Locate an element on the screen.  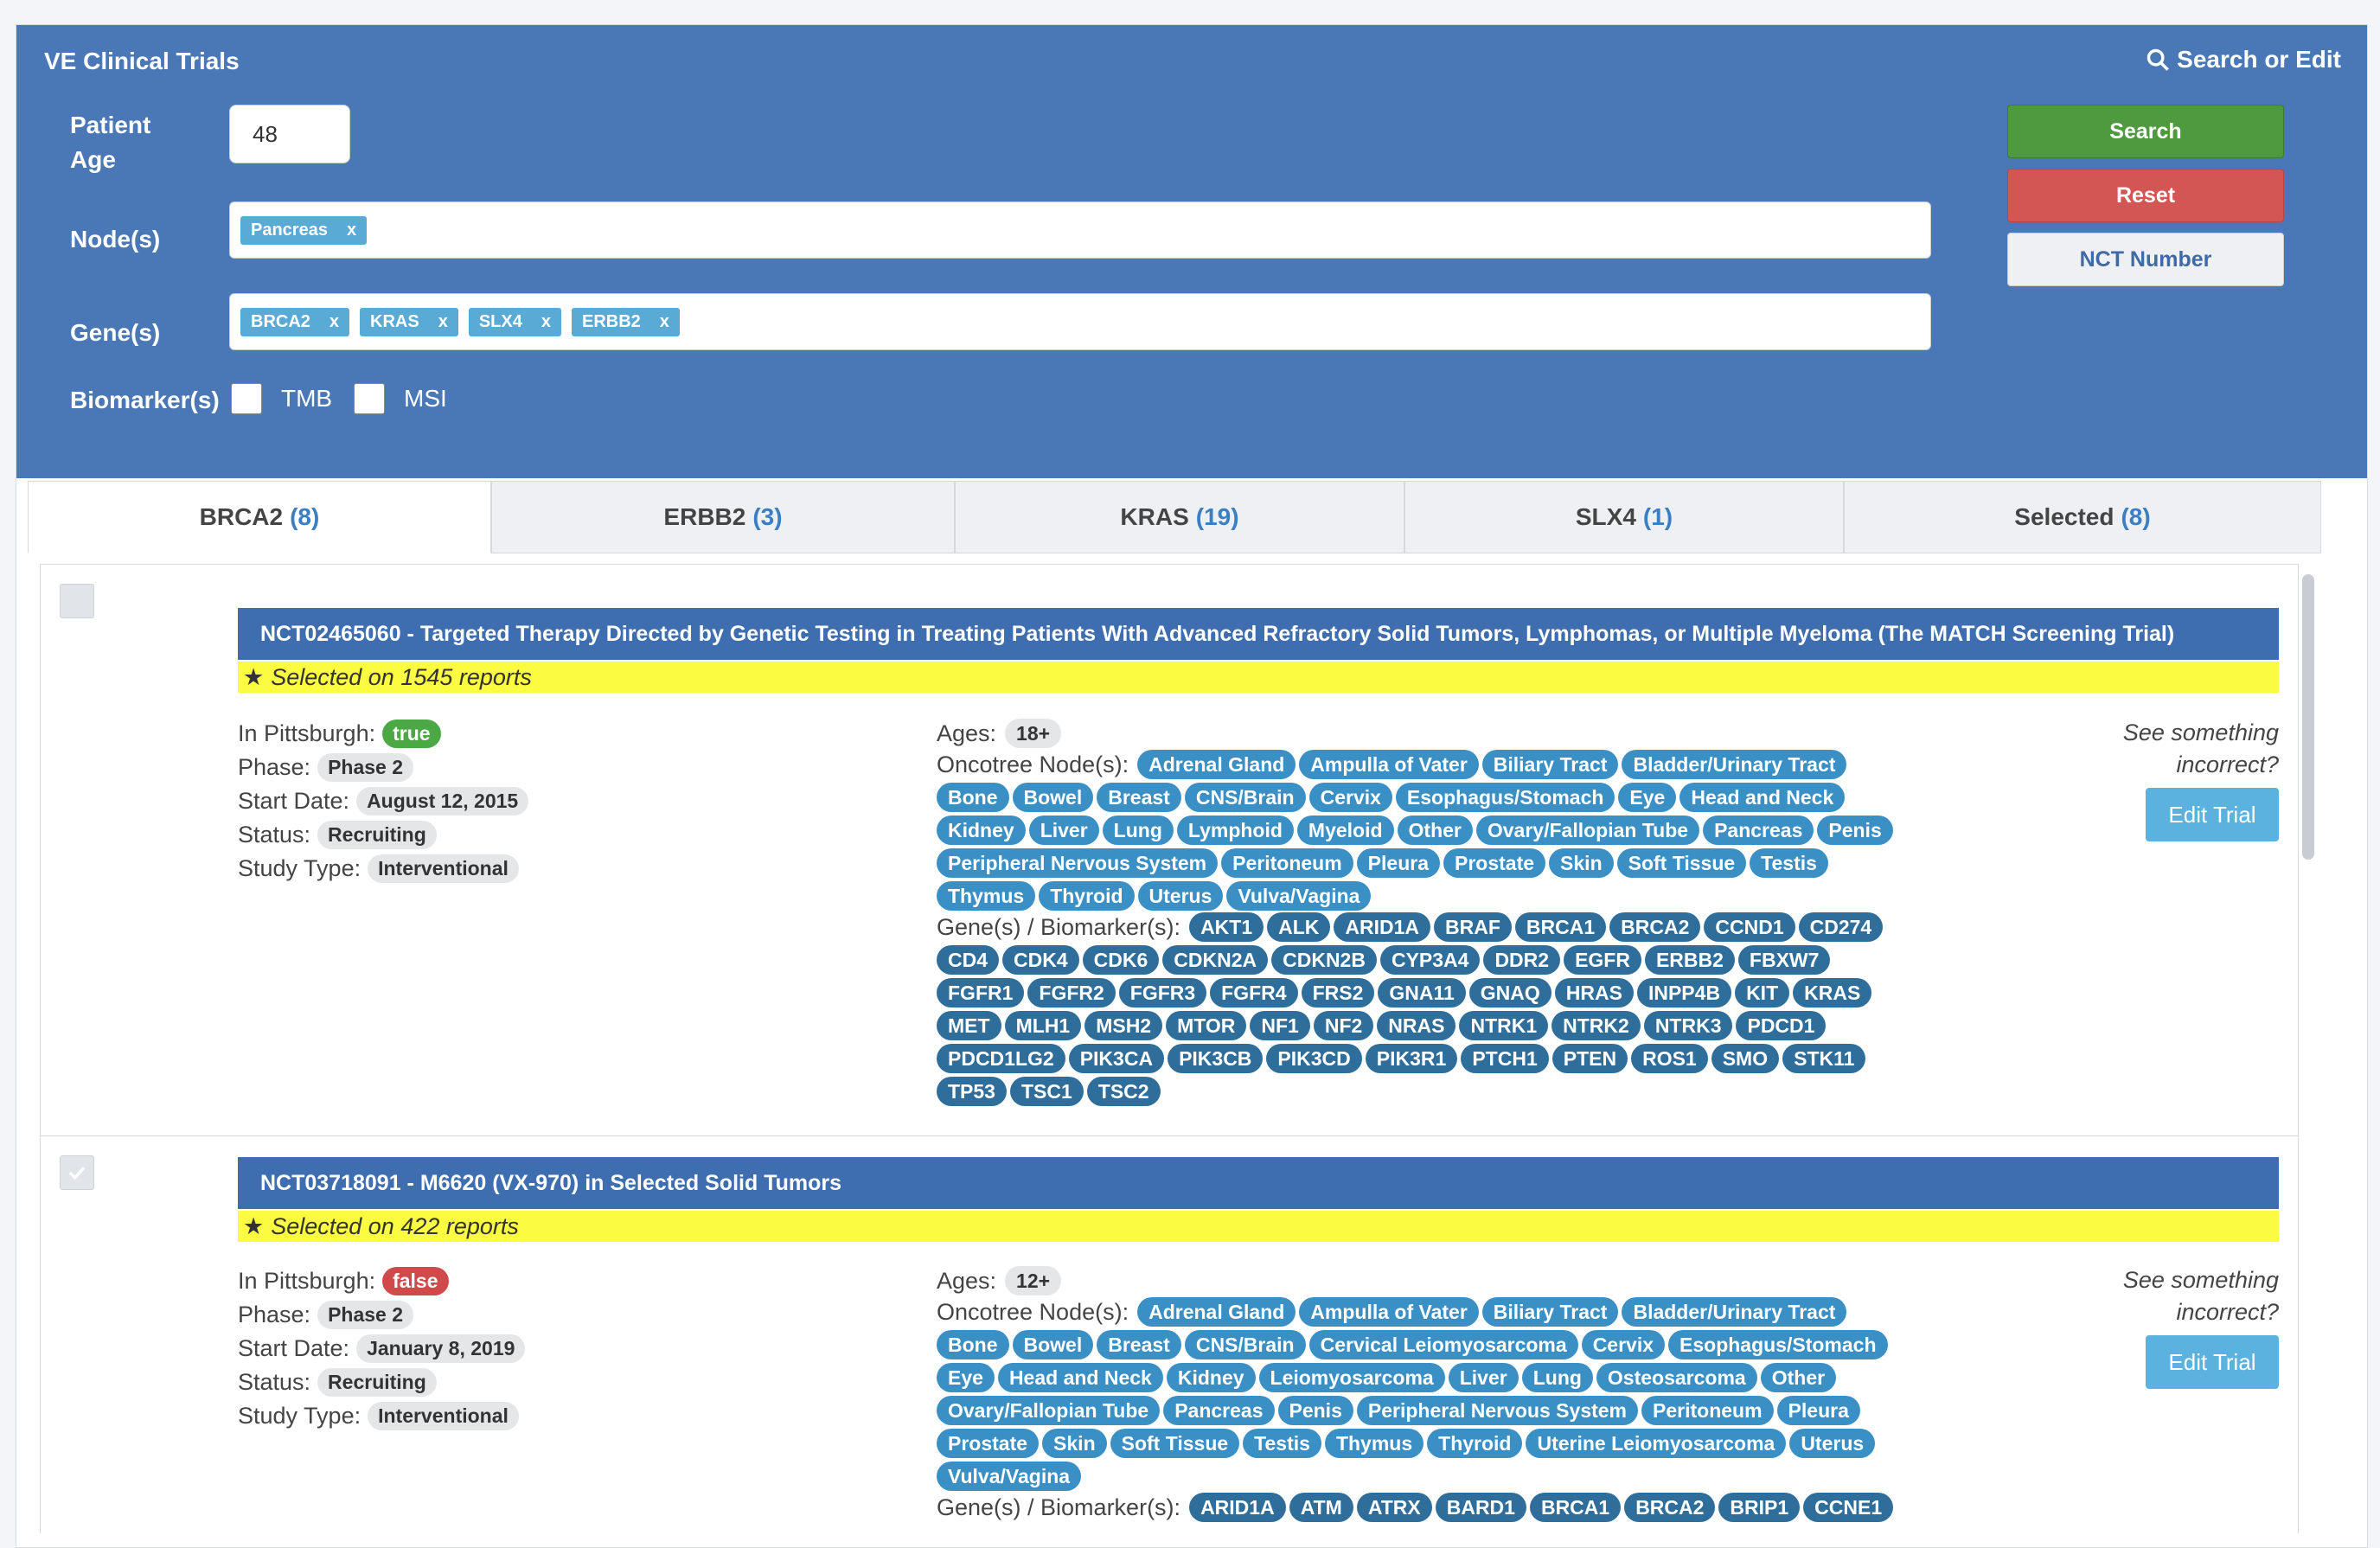
node-chip: Osteosarcoma is located at coordinates (1677, 1377).